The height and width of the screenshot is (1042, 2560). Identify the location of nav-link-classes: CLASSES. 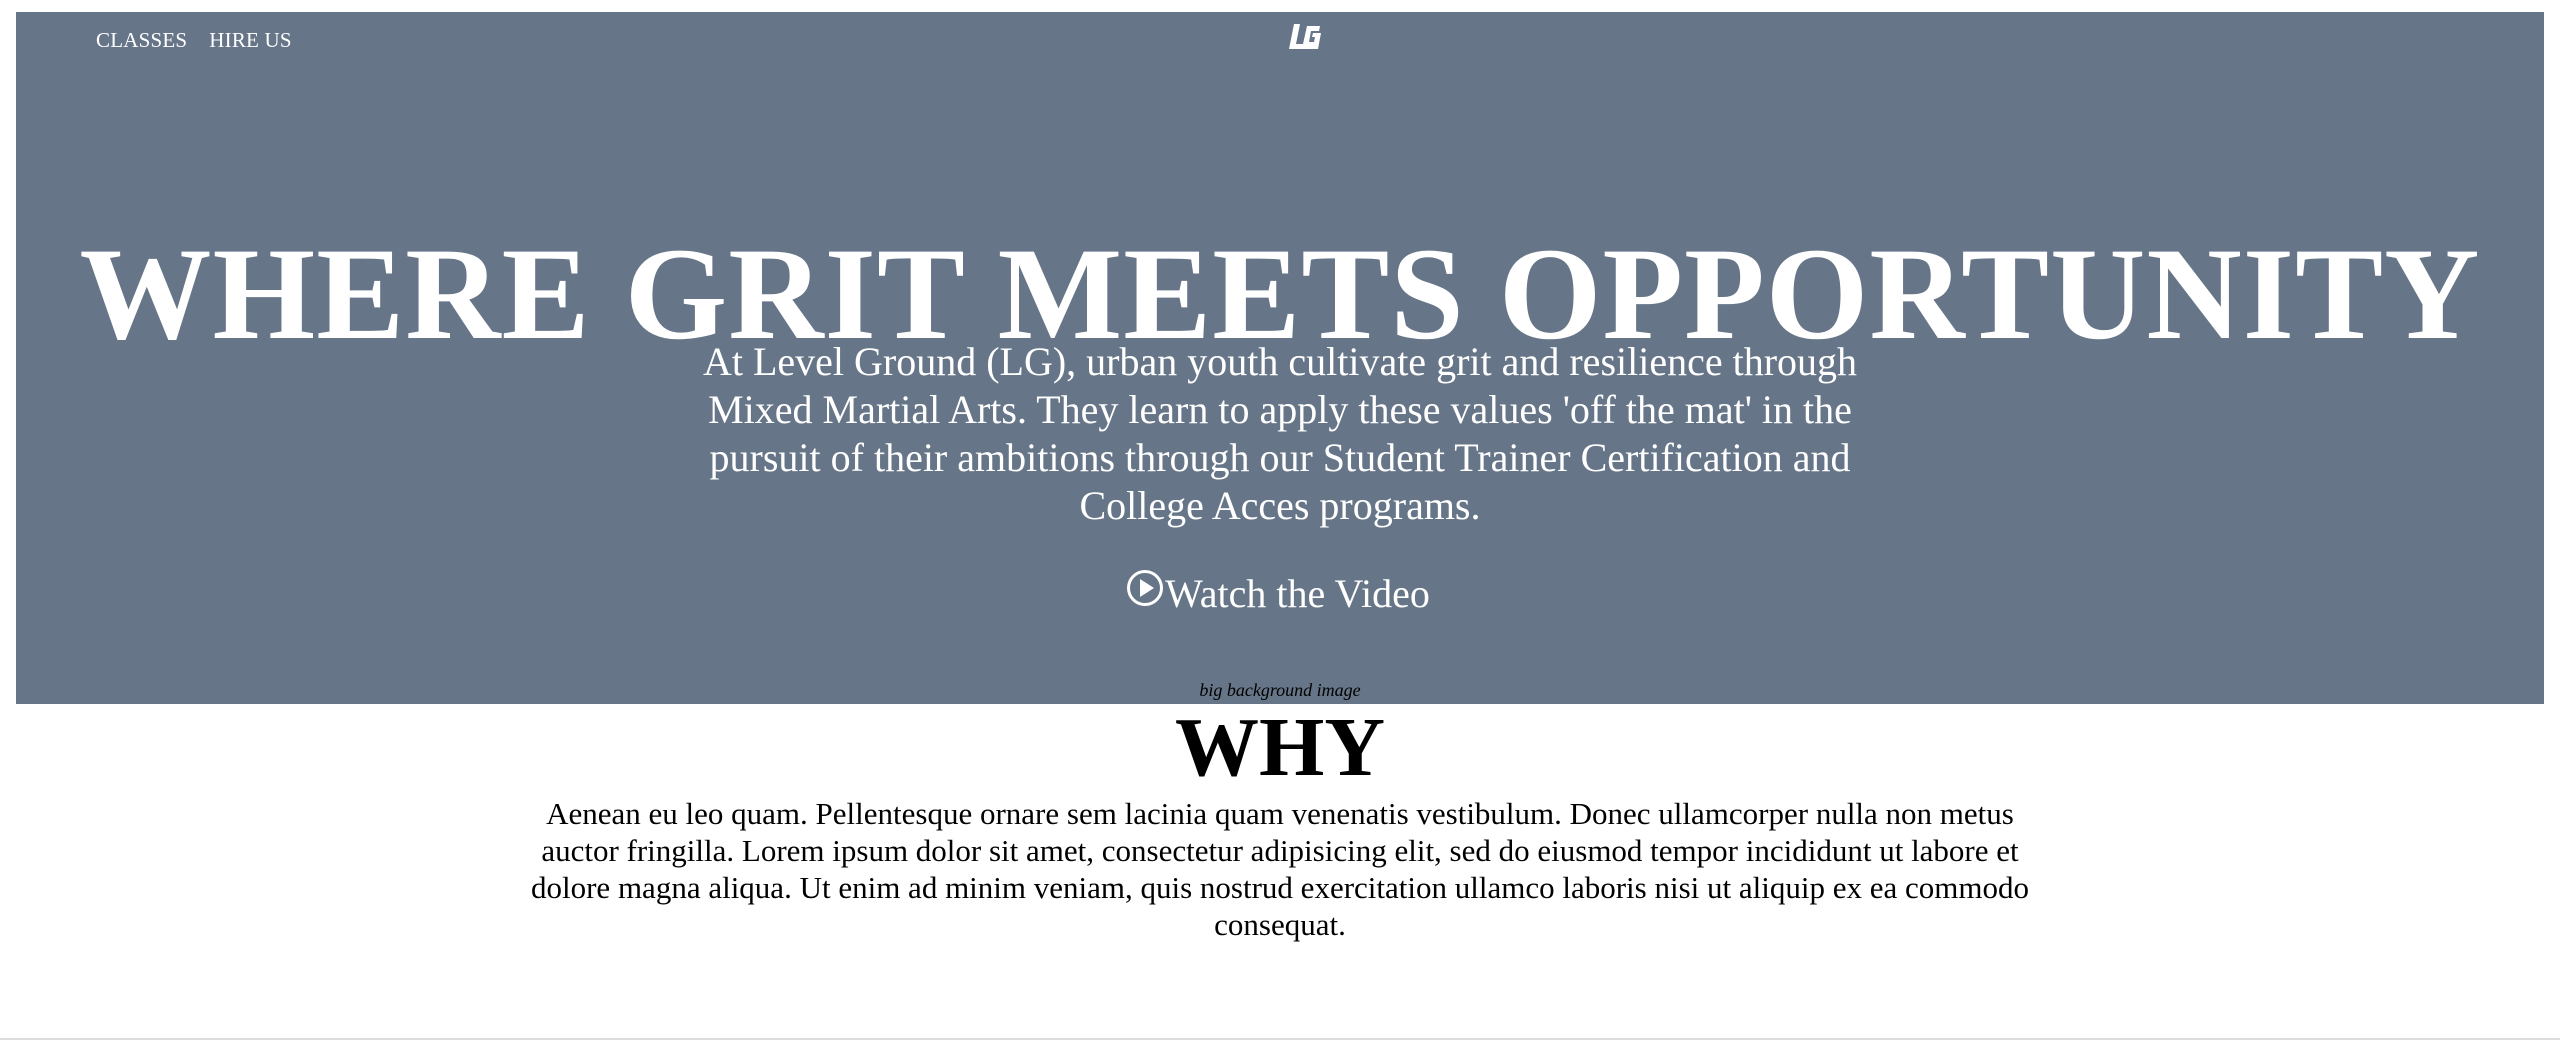
(141, 40).